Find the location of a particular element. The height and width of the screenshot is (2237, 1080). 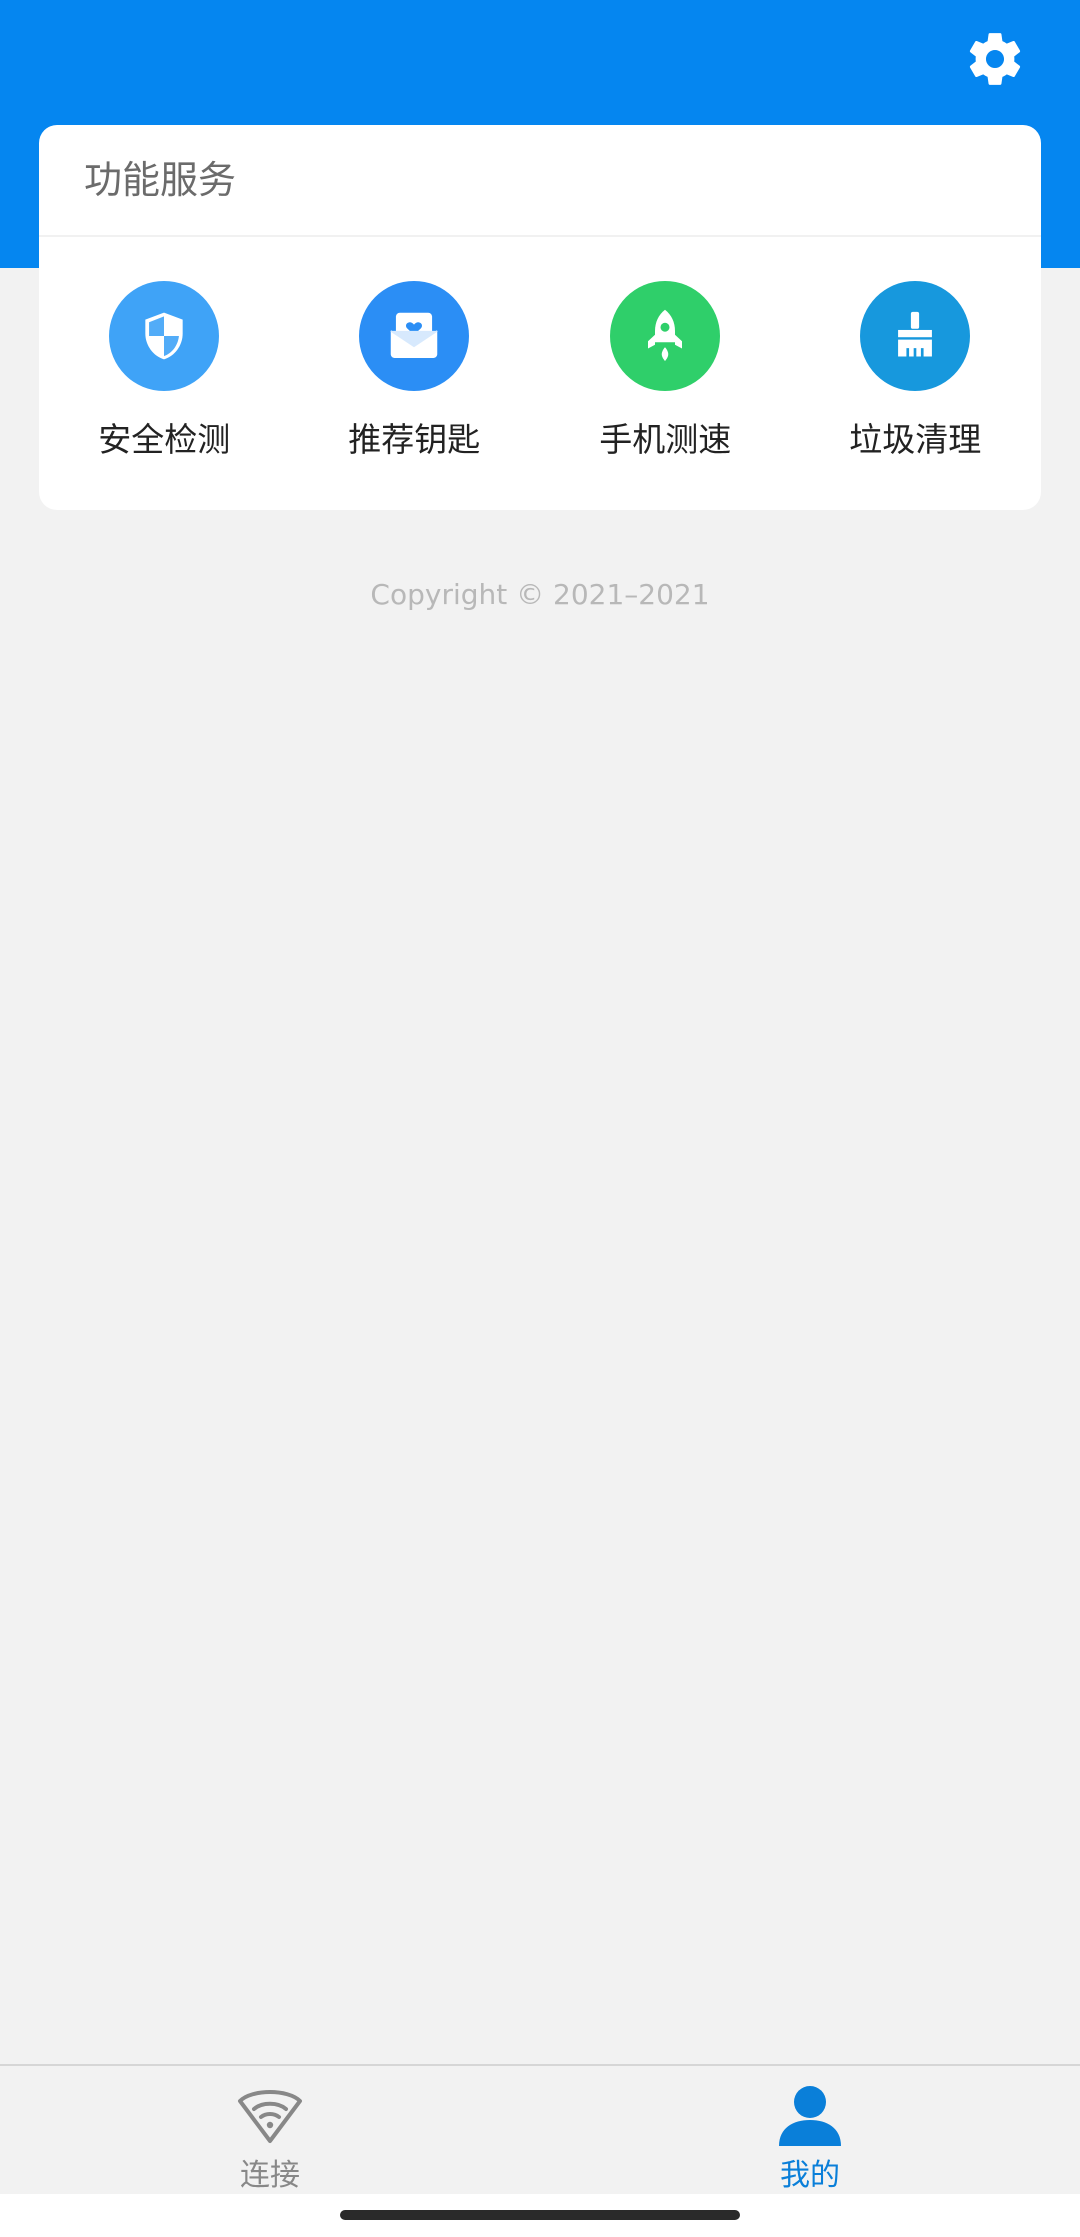

service-label: 垃圾清理 is located at coordinates (915, 439).